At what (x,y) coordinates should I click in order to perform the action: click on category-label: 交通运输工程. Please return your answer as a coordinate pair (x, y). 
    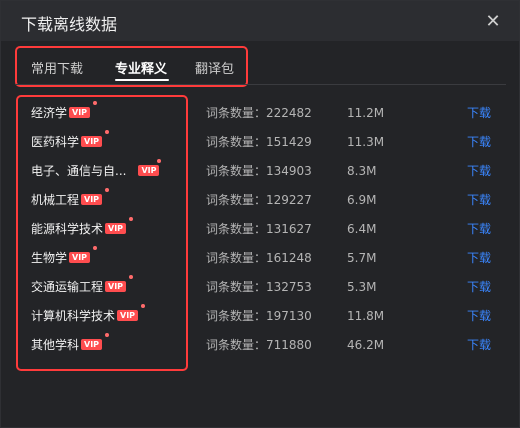
    Looking at the image, I should click on (67, 287).